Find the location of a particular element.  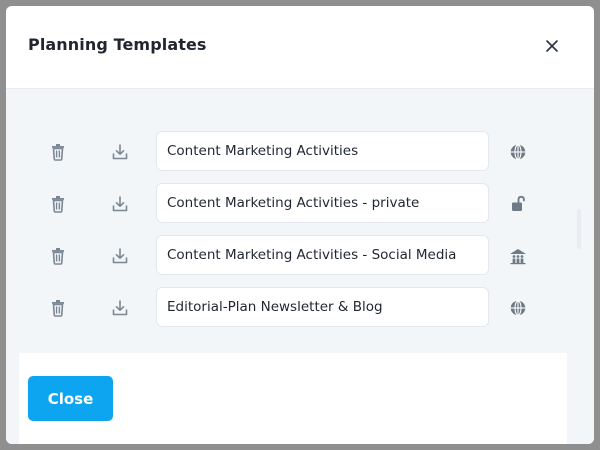

footer-gutter-right is located at coordinates (580, 398).